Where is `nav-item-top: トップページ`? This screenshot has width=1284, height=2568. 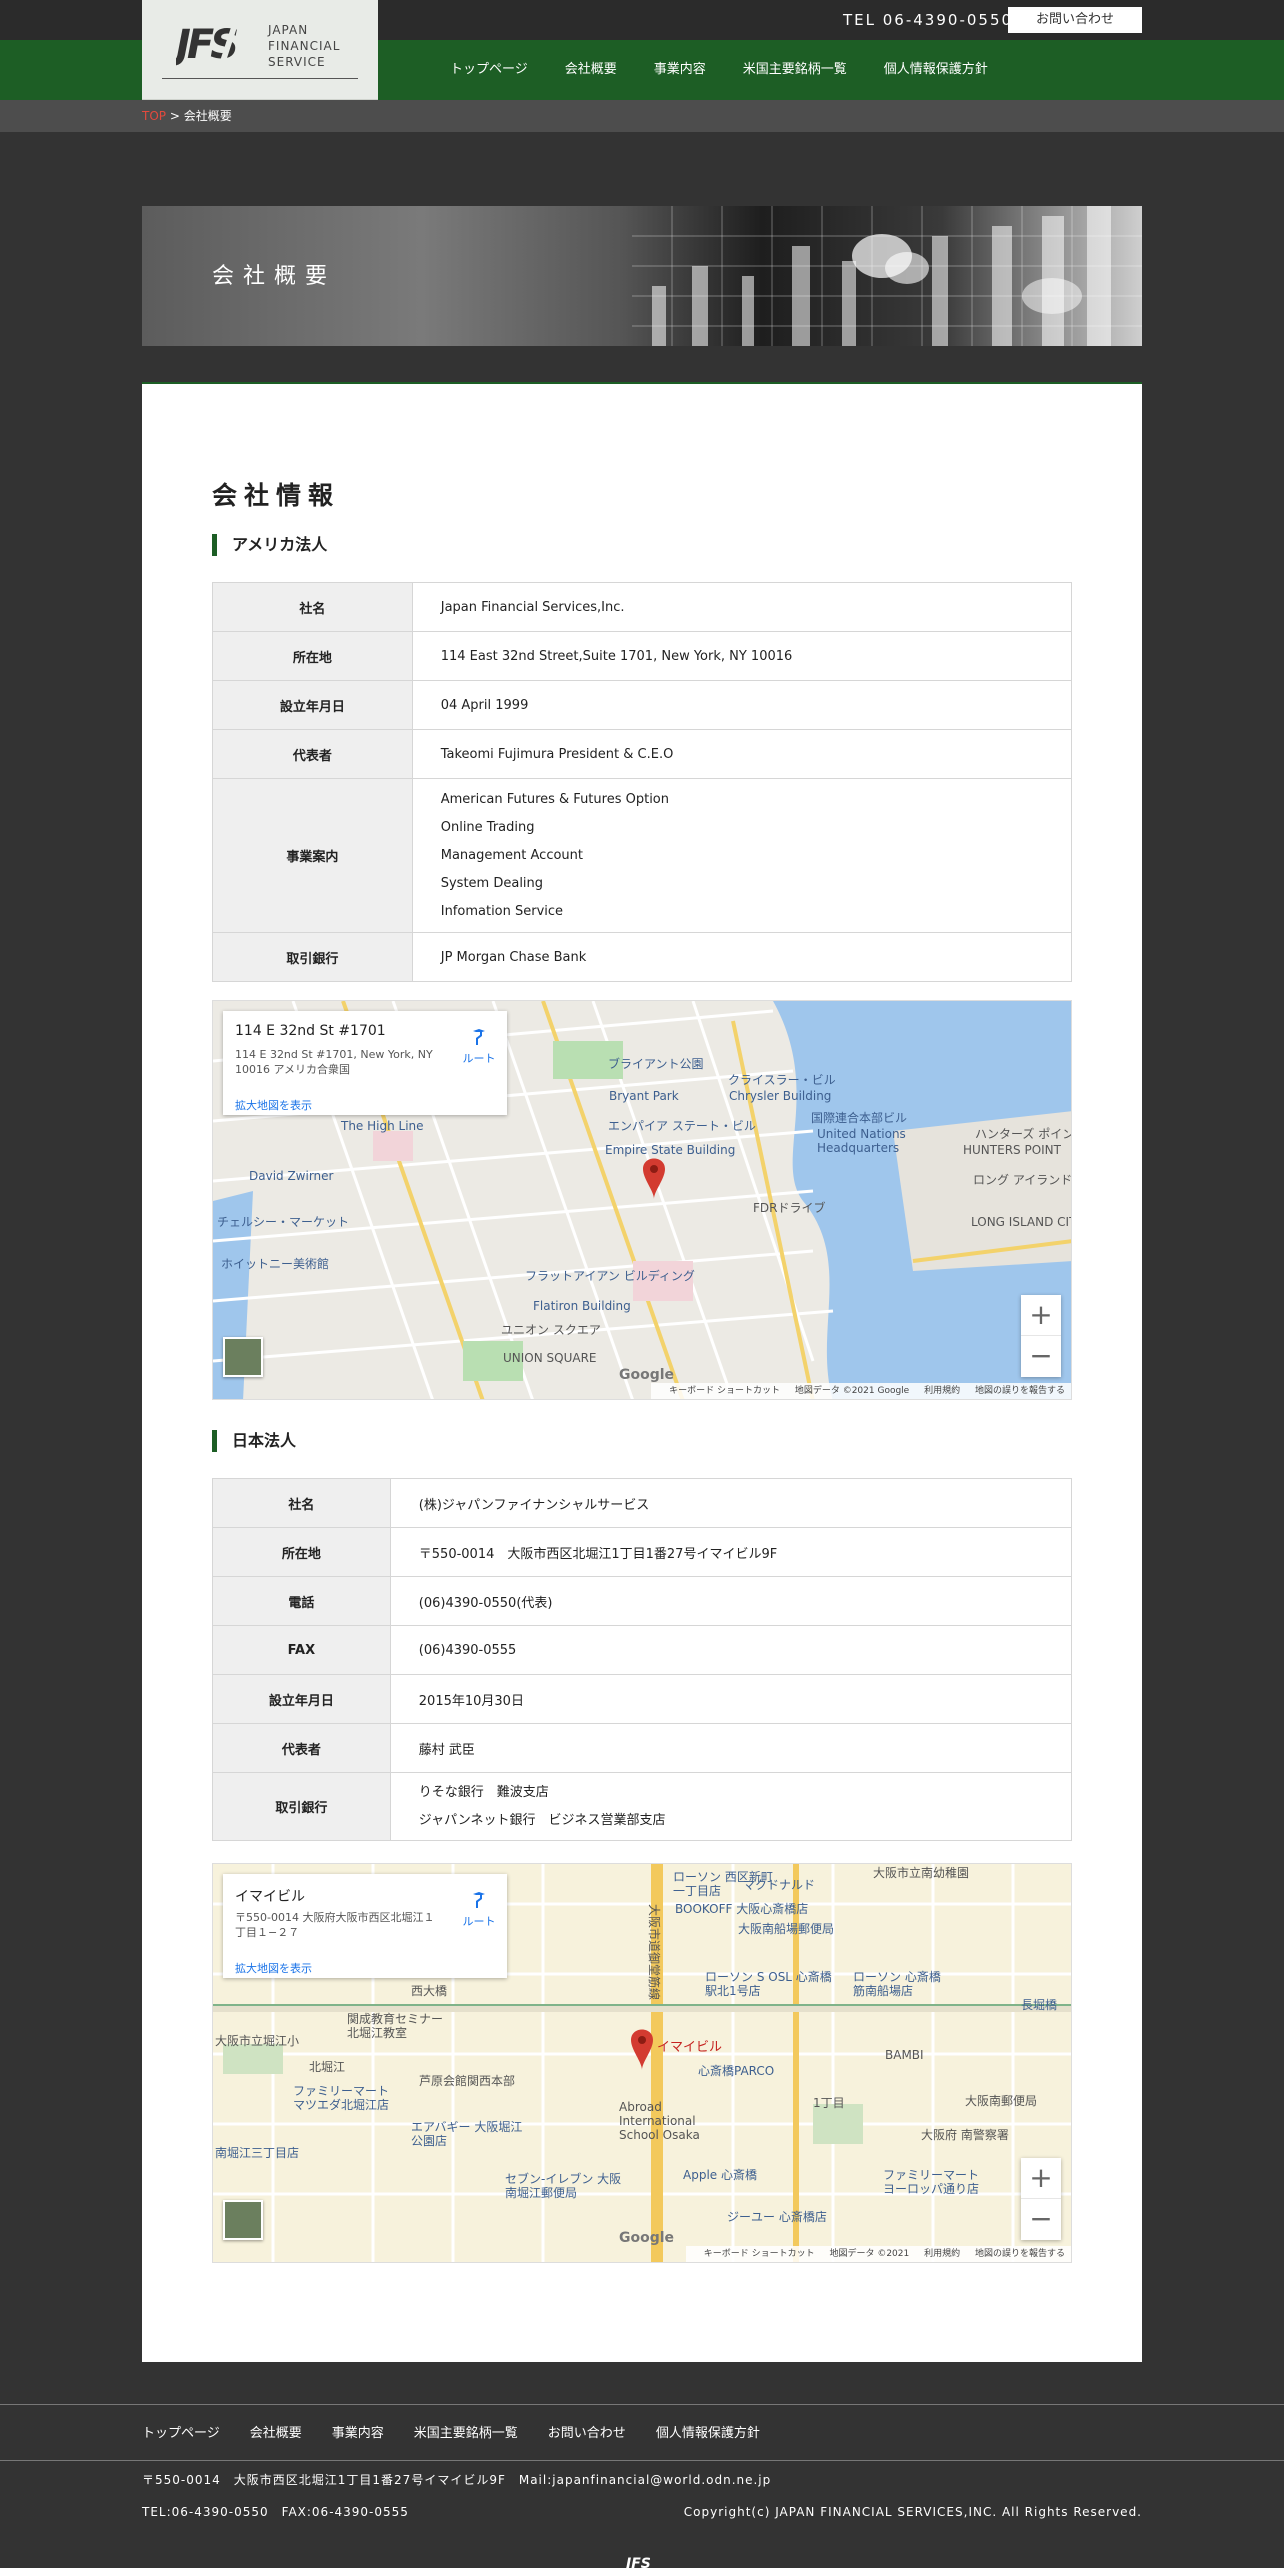
nav-item-top: トップページ is located at coordinates (489, 70).